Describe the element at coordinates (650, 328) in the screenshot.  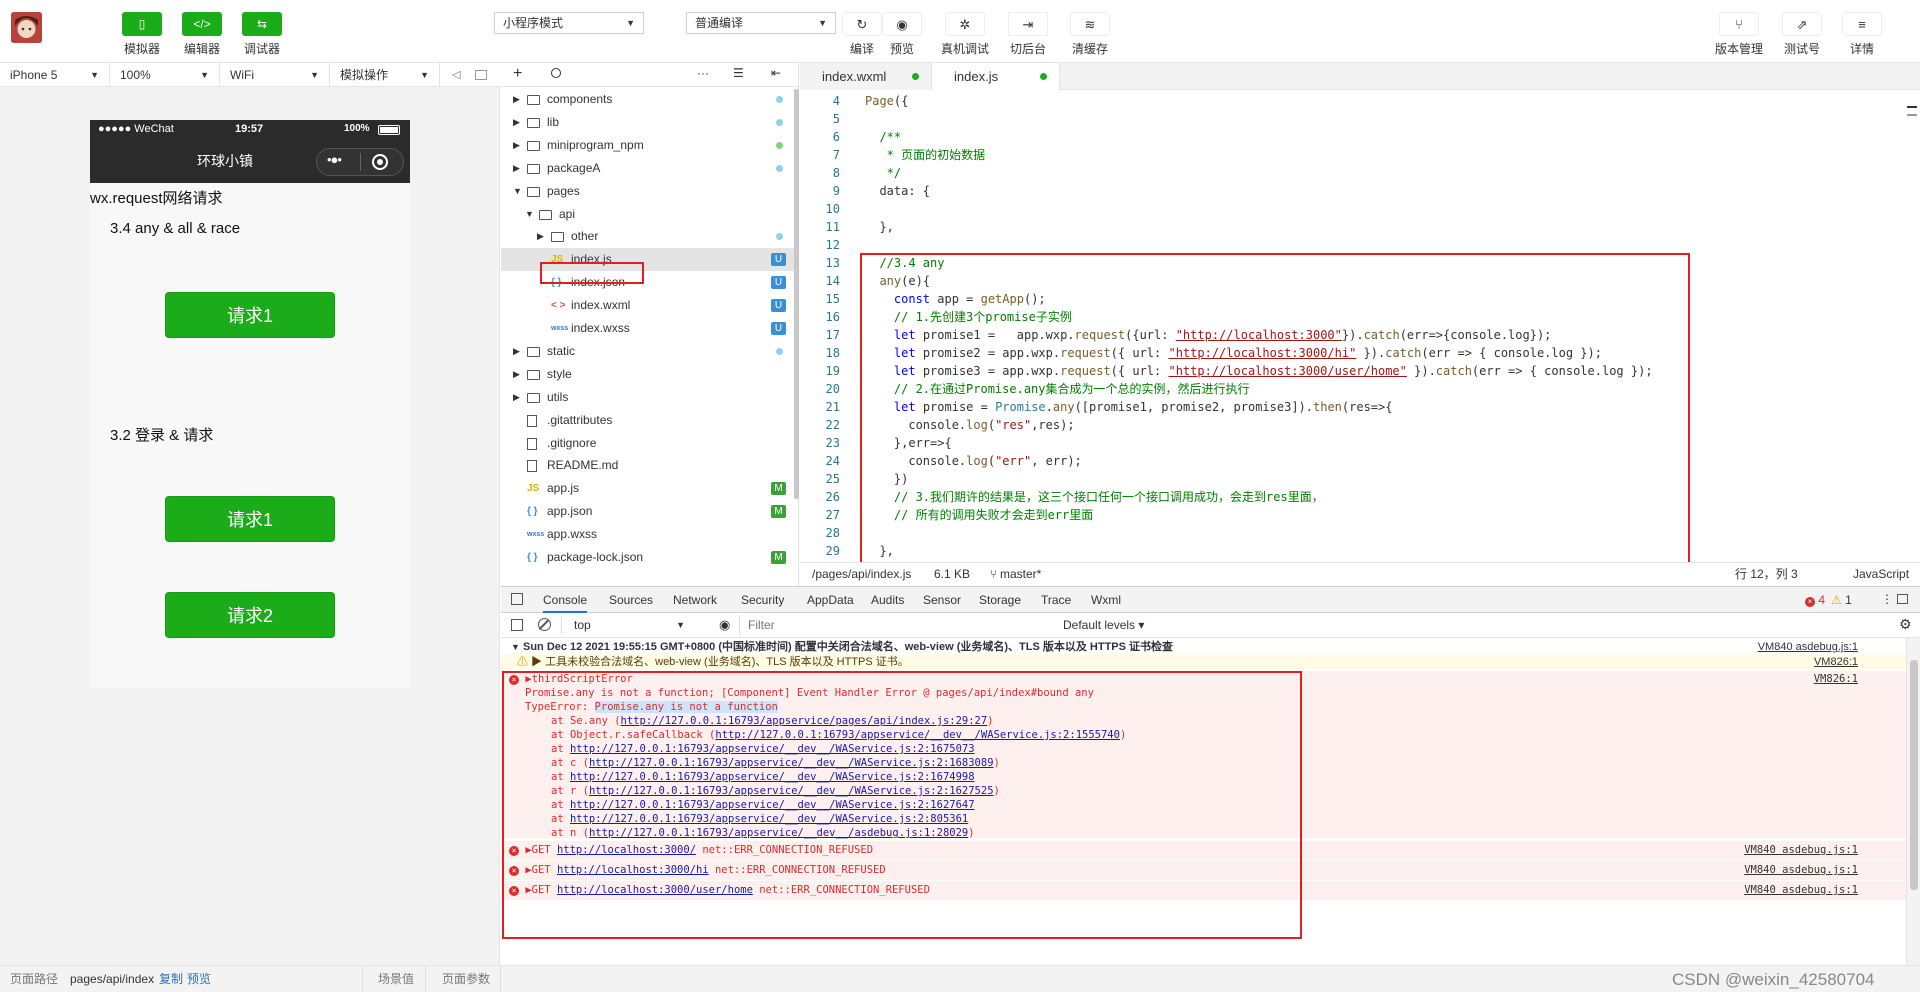
I see `tree-item-index-wxss: wxss index.wxss U` at that location.